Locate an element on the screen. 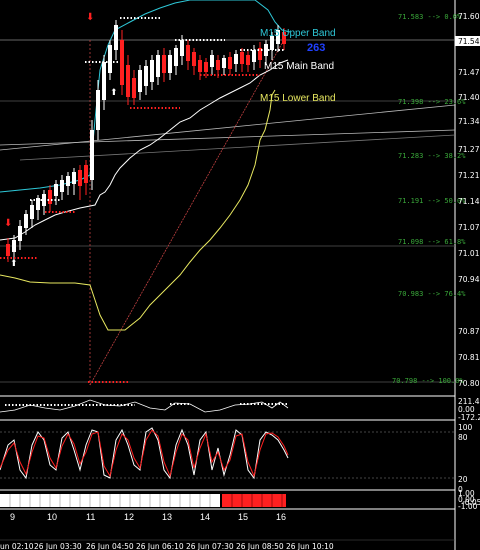 Image resolution: width=480 pixels, height=550 pixels. time-label: 26 Jun 08:50 is located at coordinates (260, 546).